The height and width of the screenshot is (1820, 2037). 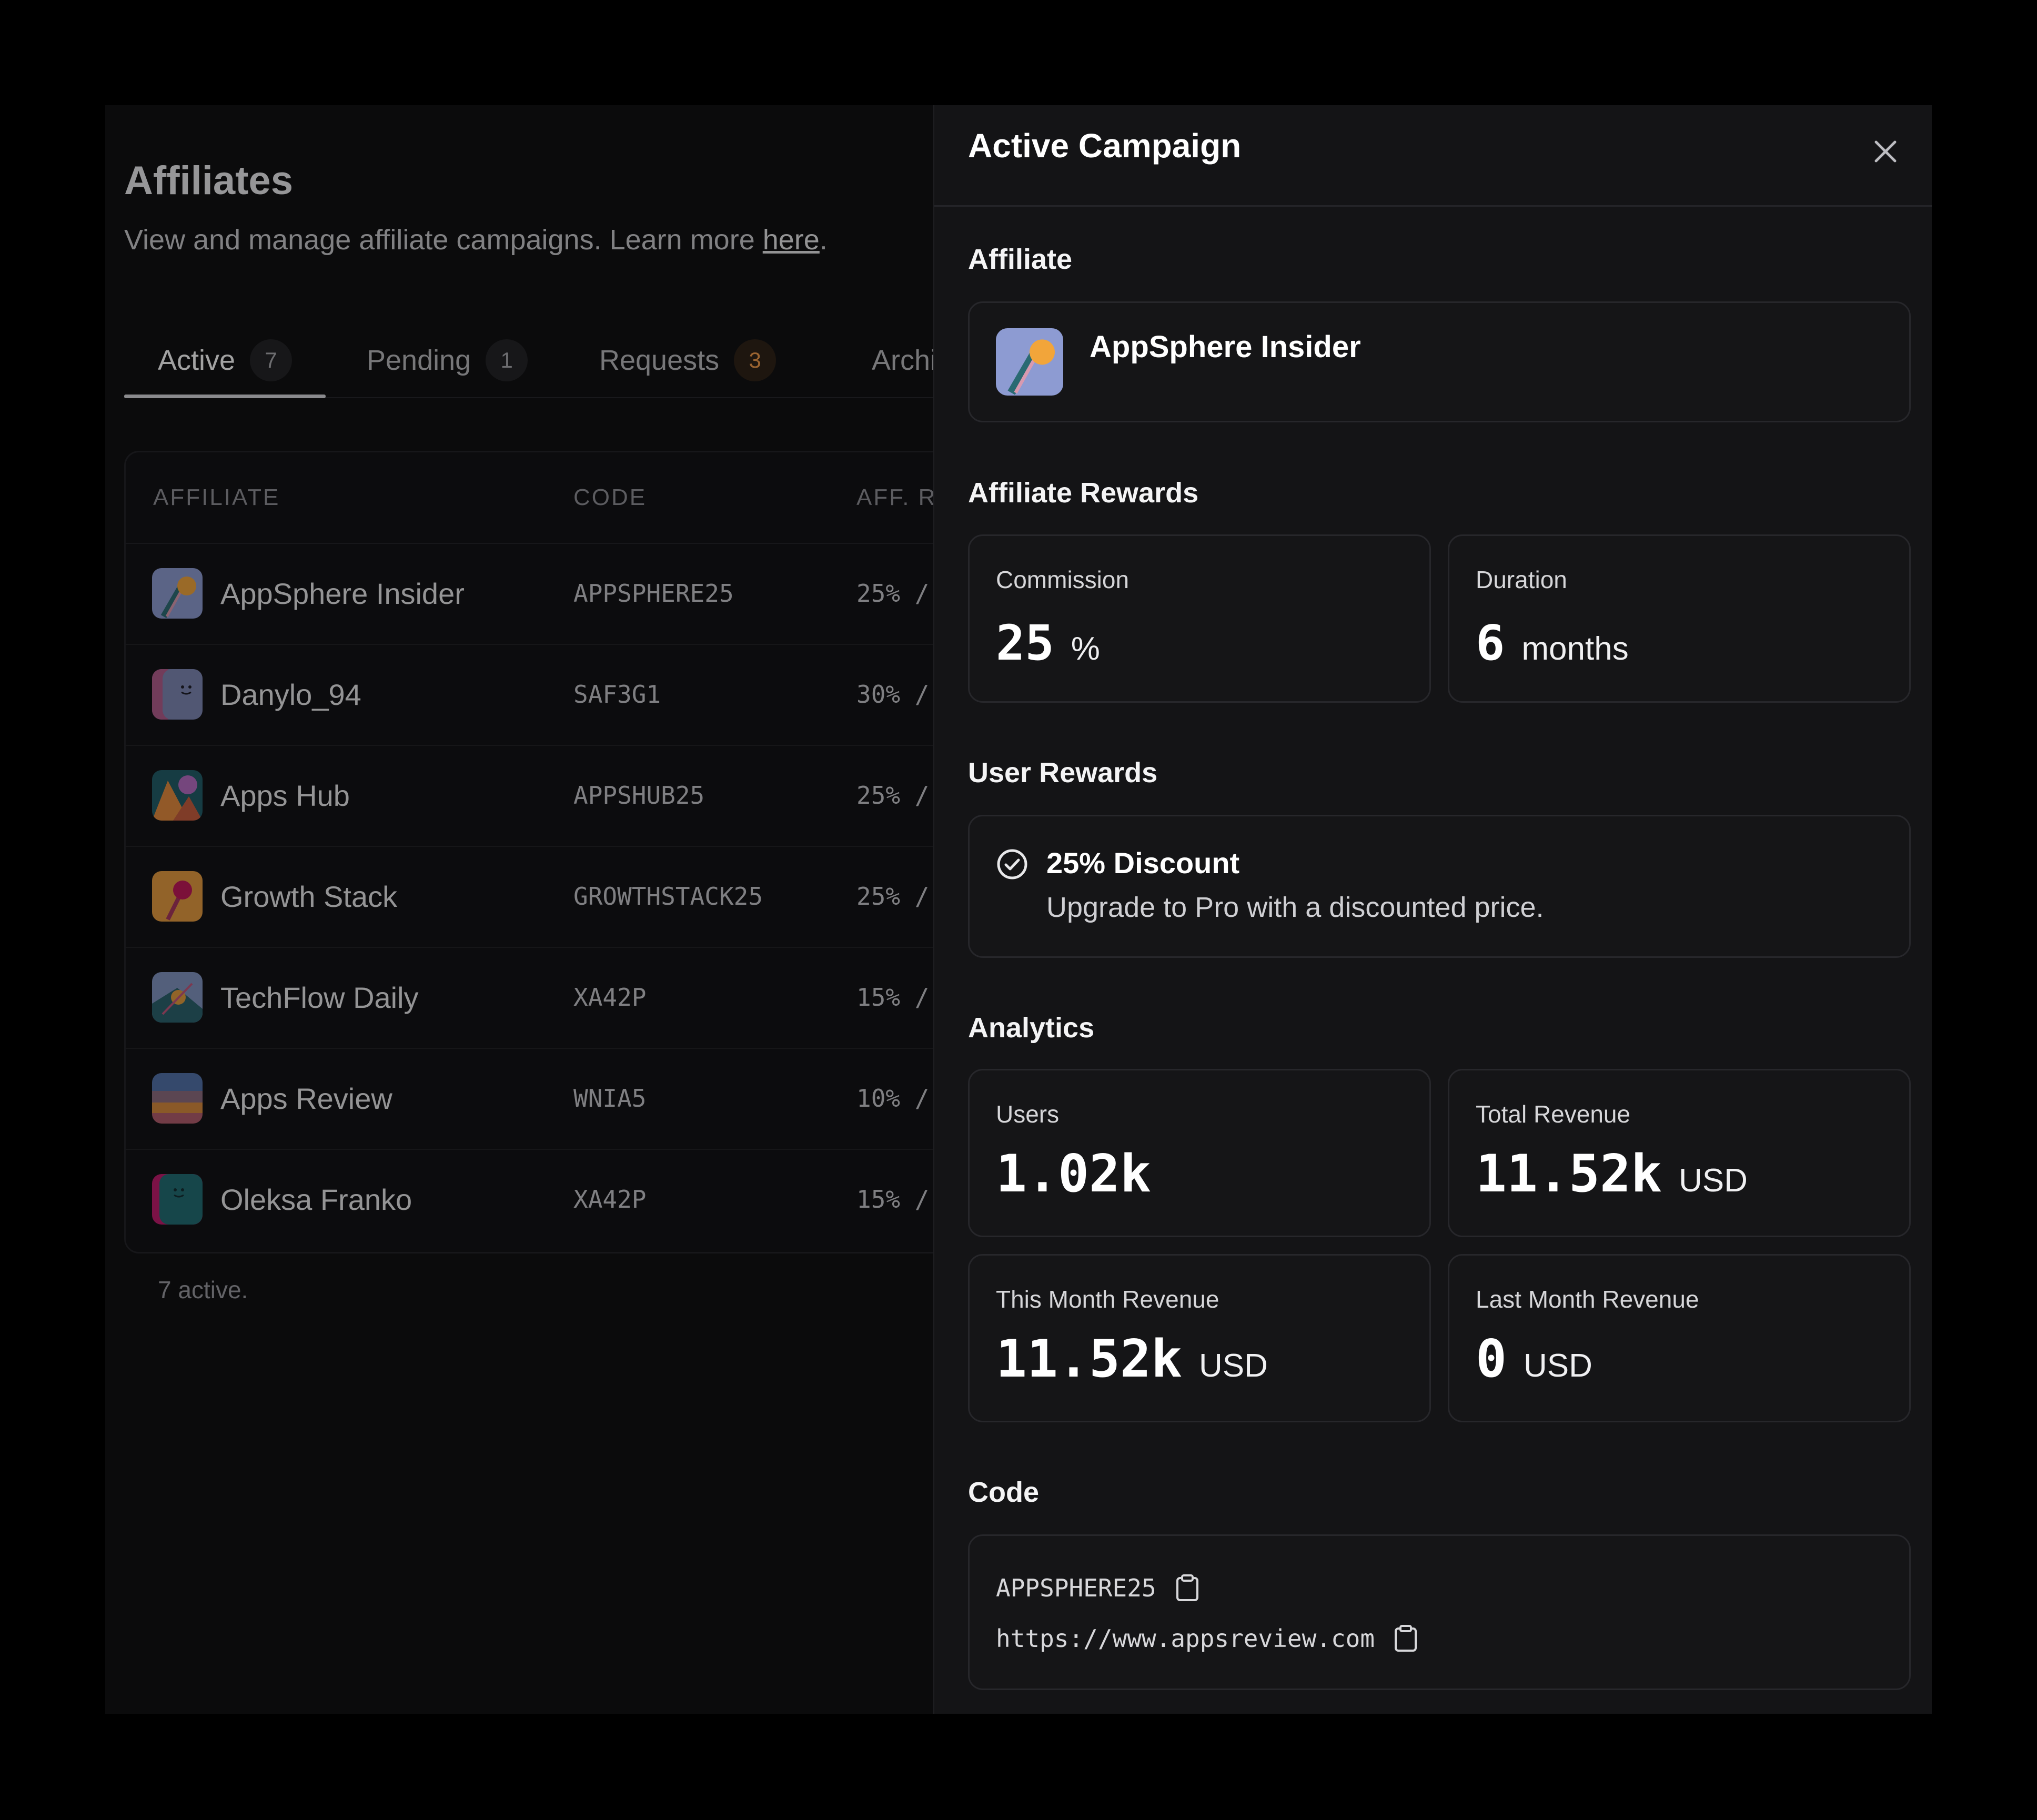 I want to click on duration-card: Duration 6 months, so click(x=1679, y=618).